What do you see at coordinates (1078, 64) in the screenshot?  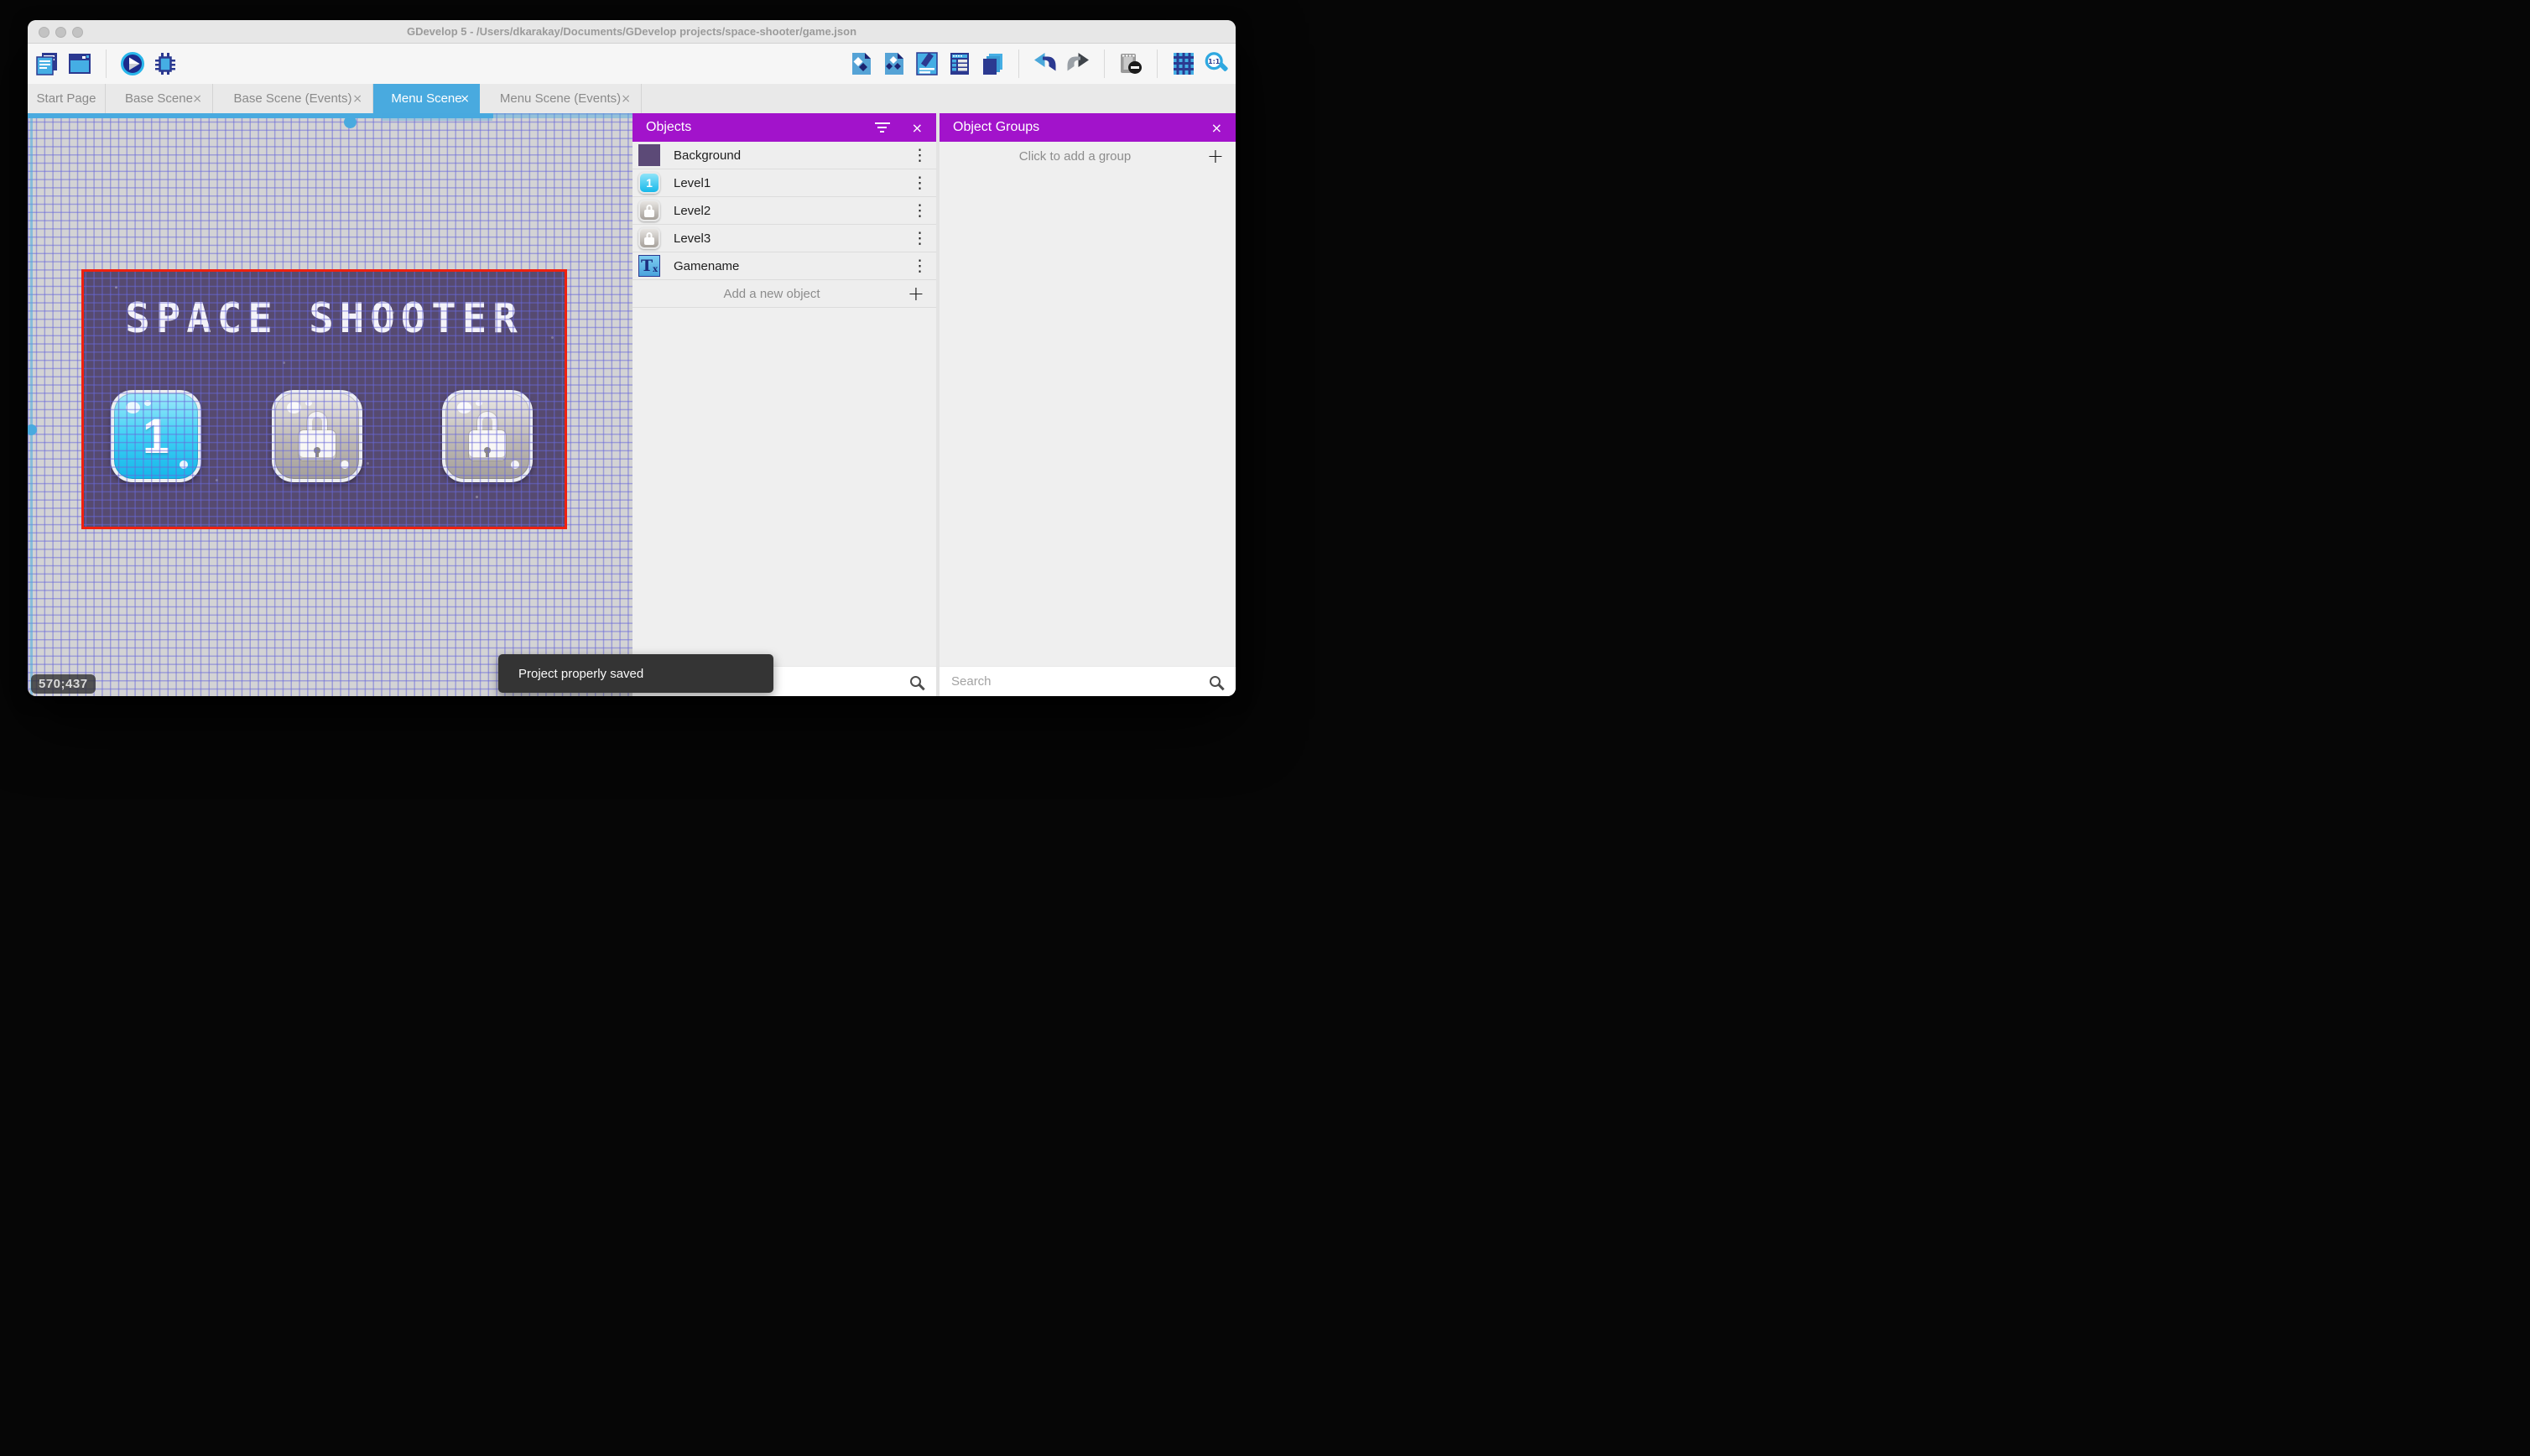 I see `redo-icon` at bounding box center [1078, 64].